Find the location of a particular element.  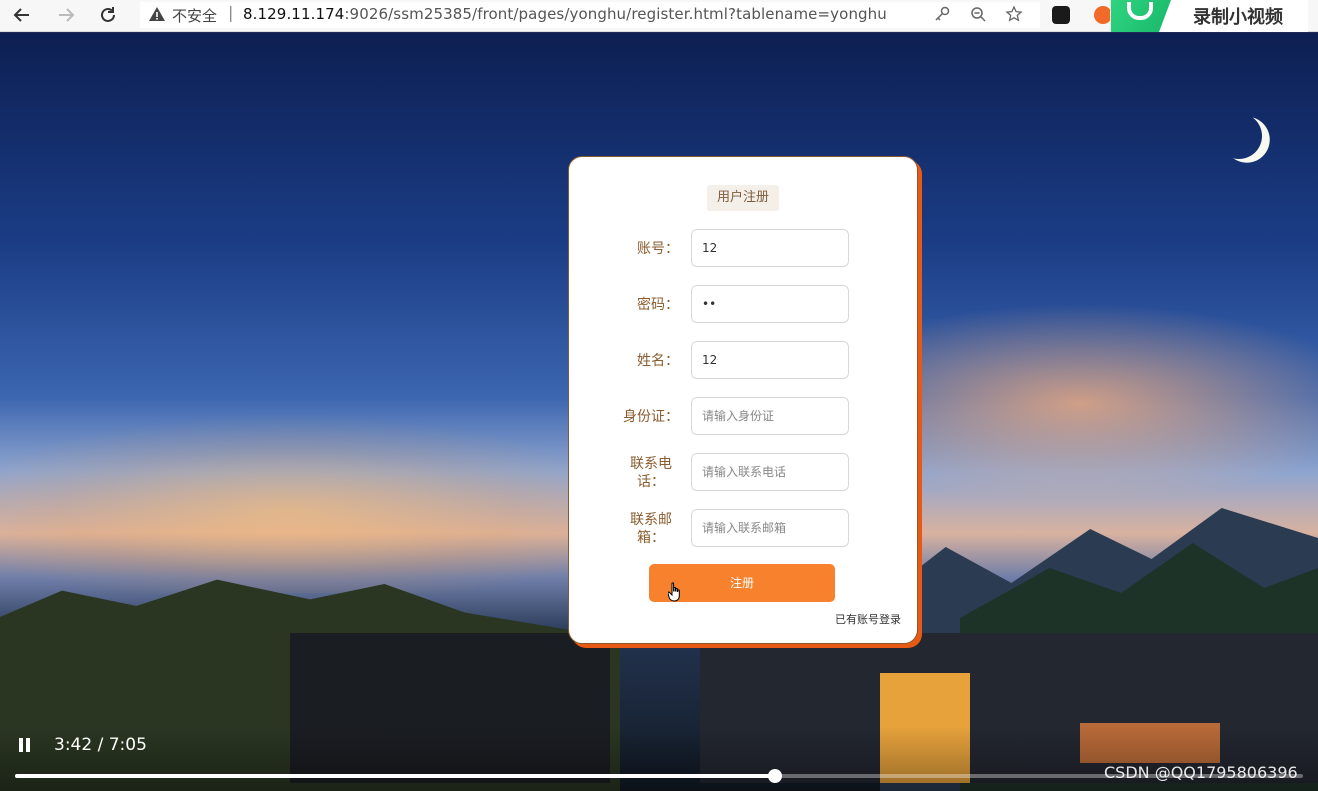

forward-button is located at coordinates (66, 16).